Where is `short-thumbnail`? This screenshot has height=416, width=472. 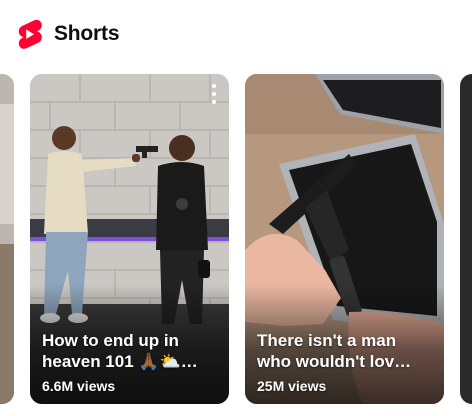
short-thumbnail is located at coordinates (7, 239).